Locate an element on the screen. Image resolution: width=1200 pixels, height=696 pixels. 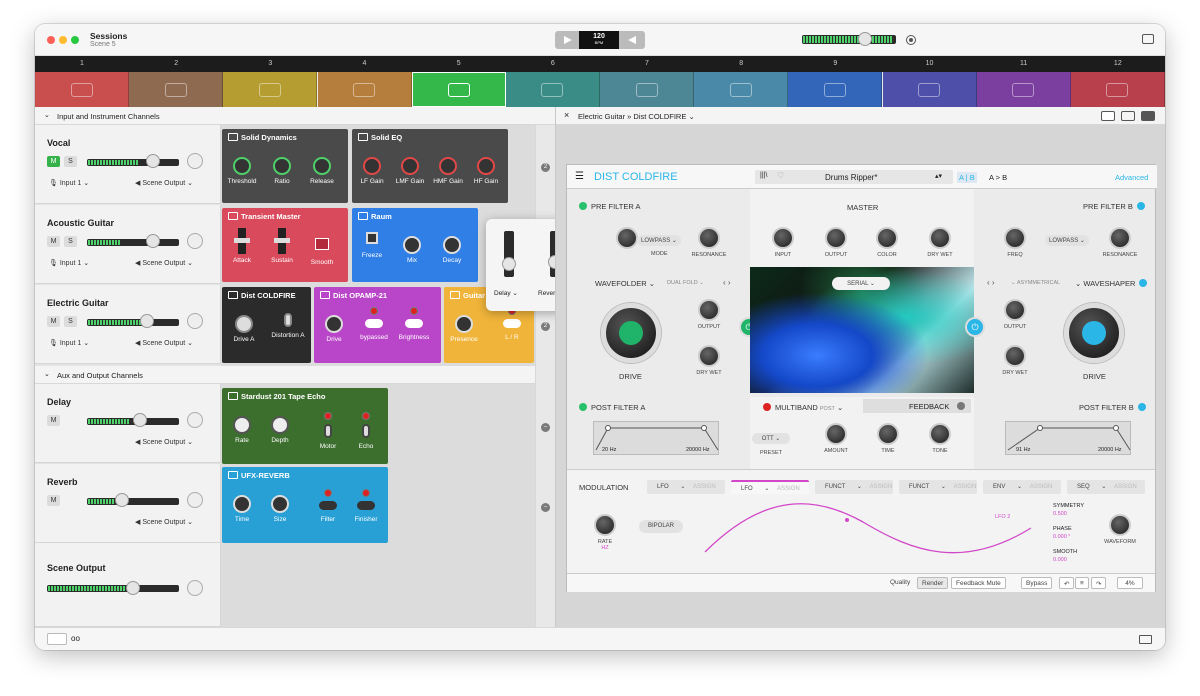
copy-a-to-b: A > B is located at coordinates (998, 177).